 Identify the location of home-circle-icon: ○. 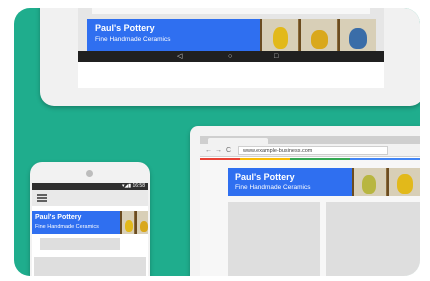
(230, 56).